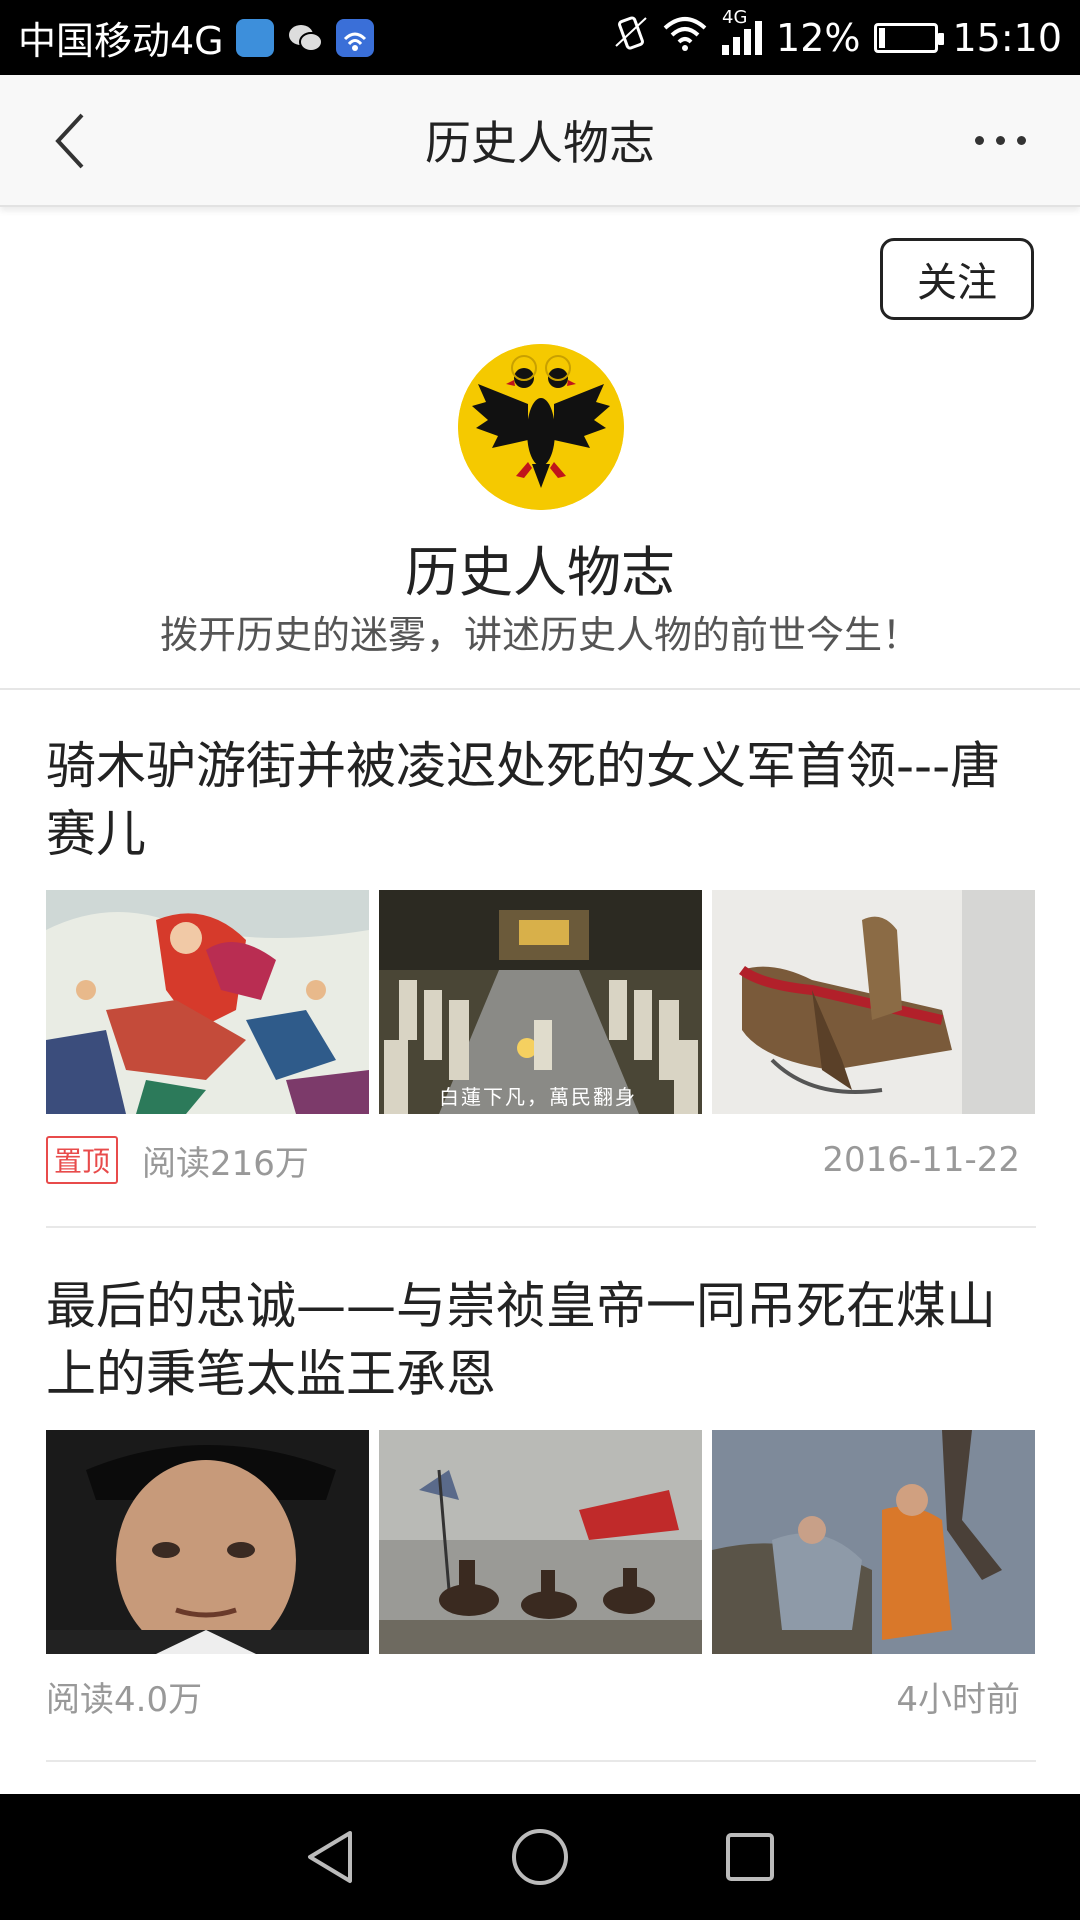 The image size is (1080, 1920). I want to click on article-thumbnails, so click(541, 1542).